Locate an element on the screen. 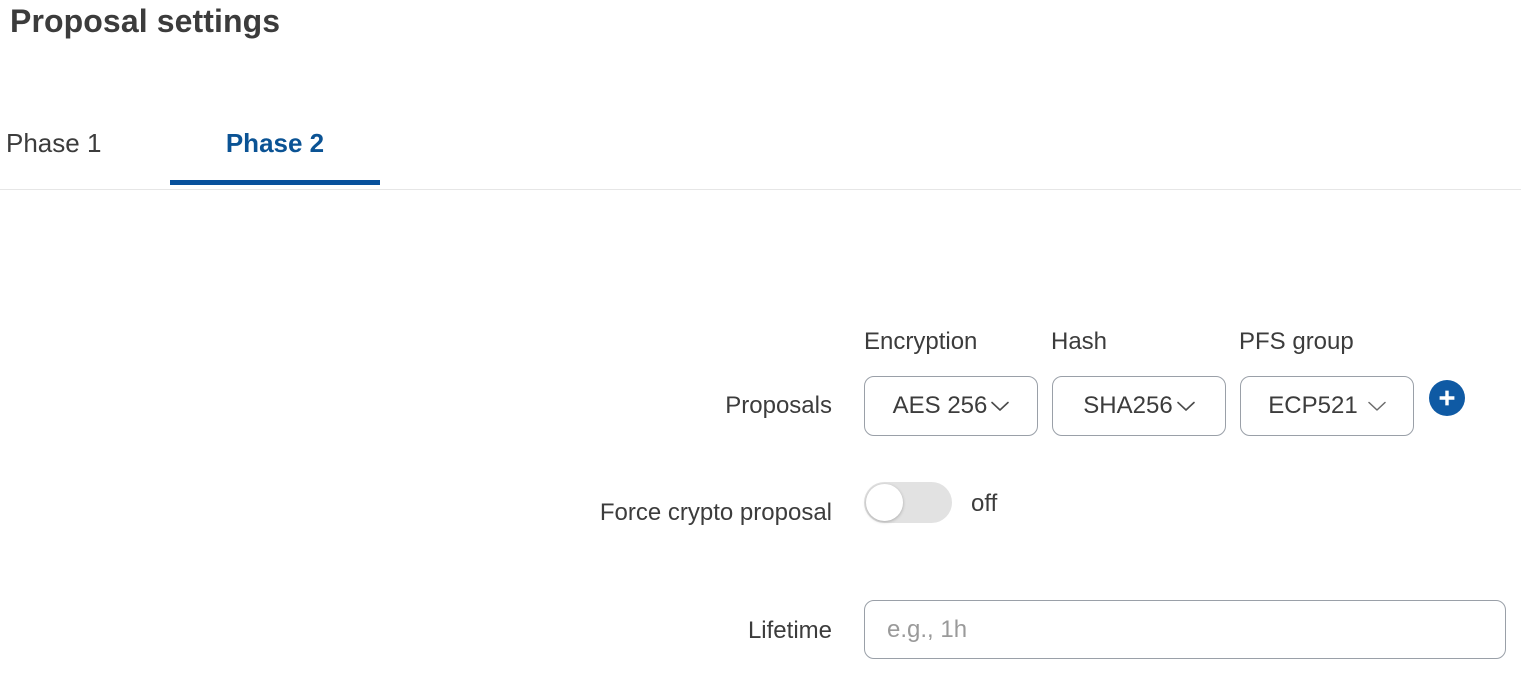 The width and height of the screenshot is (1521, 685). lifetime-label: Lifetime is located at coordinates (789, 630).